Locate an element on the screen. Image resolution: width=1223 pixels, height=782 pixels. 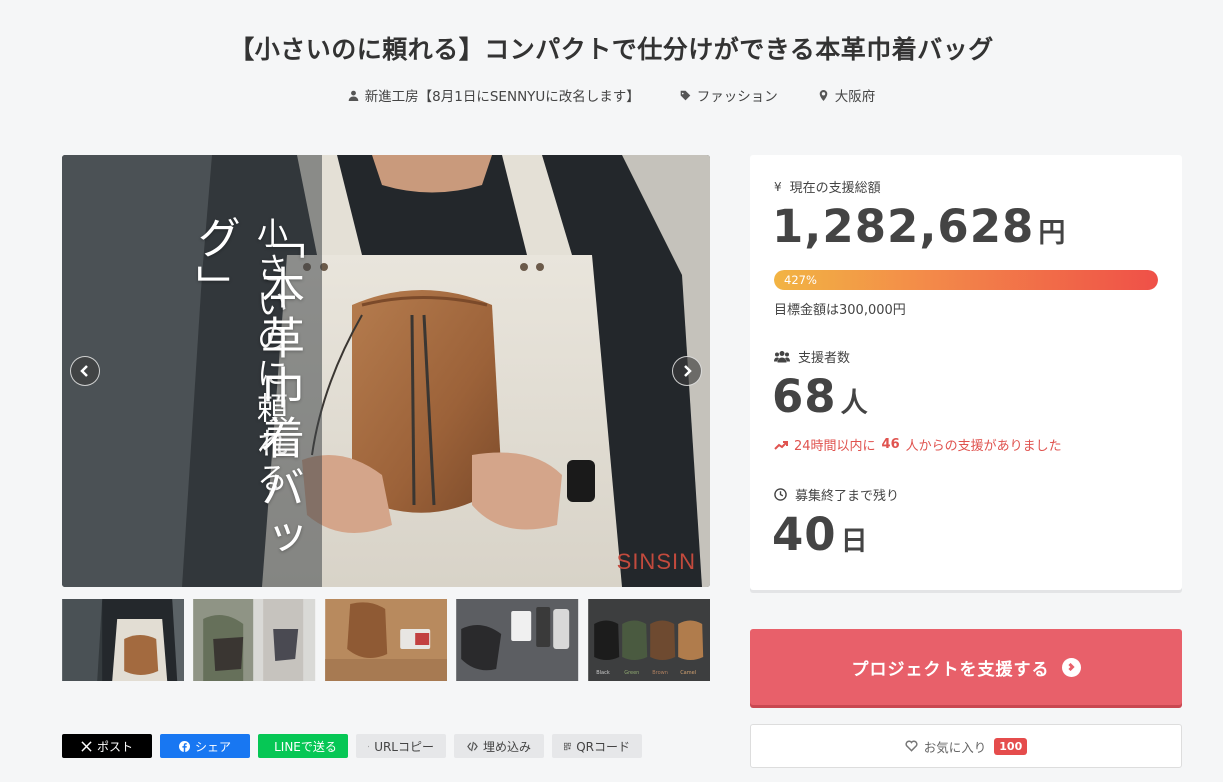
thumb-color-label-3: Brown is located at coordinates (660, 673).